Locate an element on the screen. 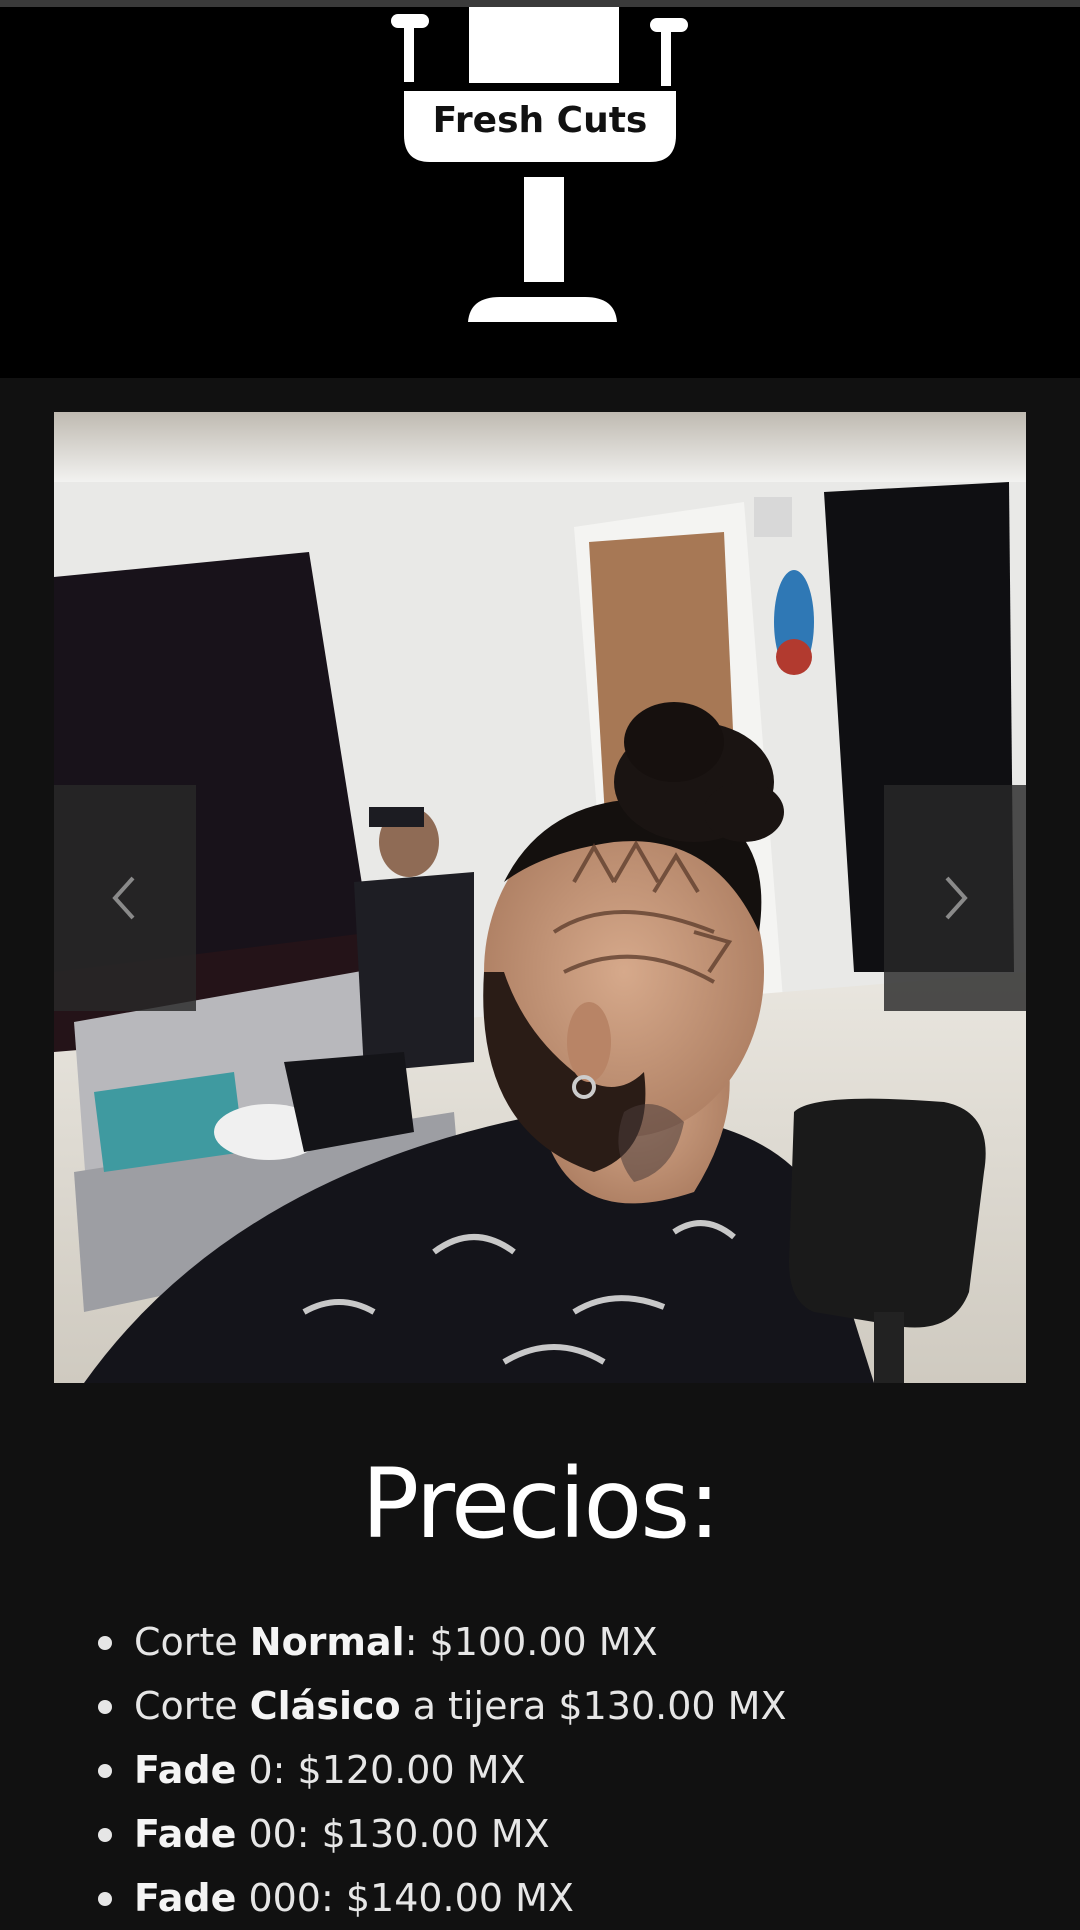 This screenshot has height=1930, width=1080. carousel-prev-button is located at coordinates (125, 898).